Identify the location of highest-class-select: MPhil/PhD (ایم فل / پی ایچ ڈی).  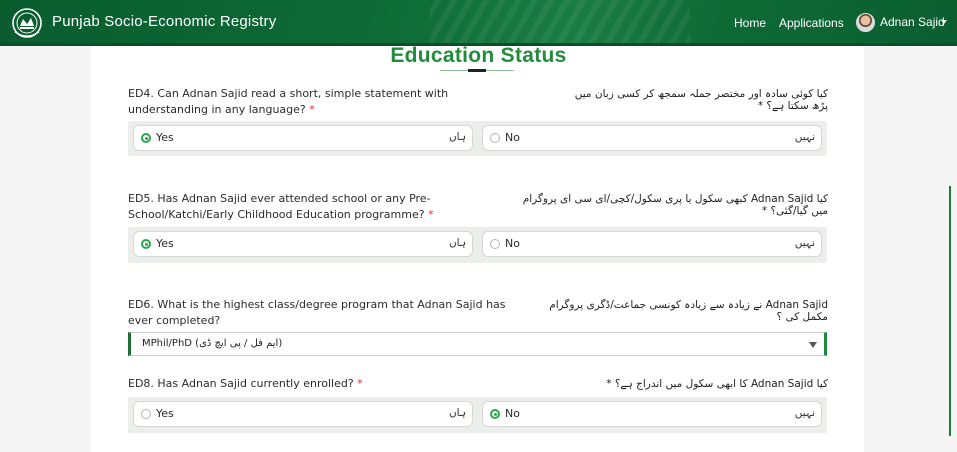
(477, 344).